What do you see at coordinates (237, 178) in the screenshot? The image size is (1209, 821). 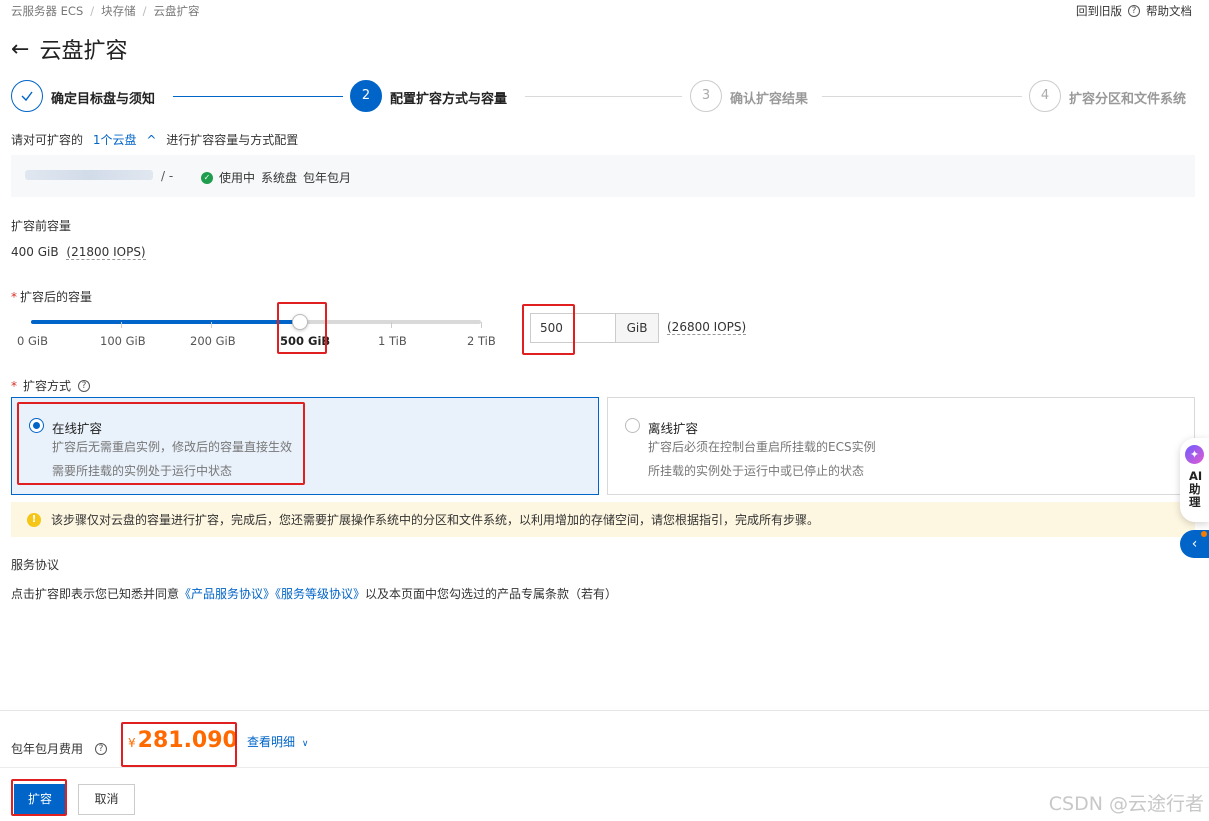 I see `disk-status-text: 使用中` at bounding box center [237, 178].